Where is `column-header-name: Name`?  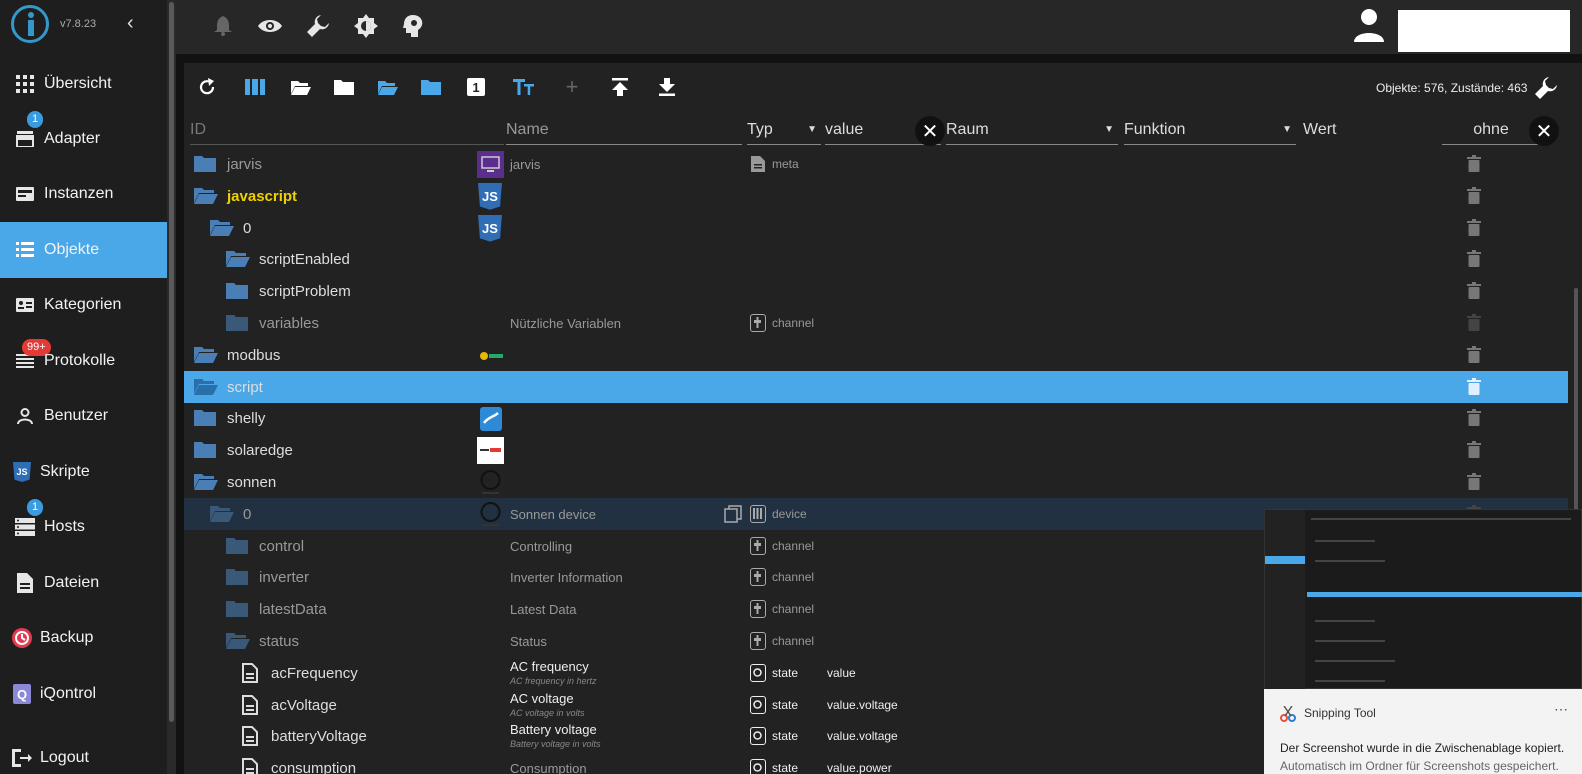 column-header-name: Name is located at coordinates (624, 130).